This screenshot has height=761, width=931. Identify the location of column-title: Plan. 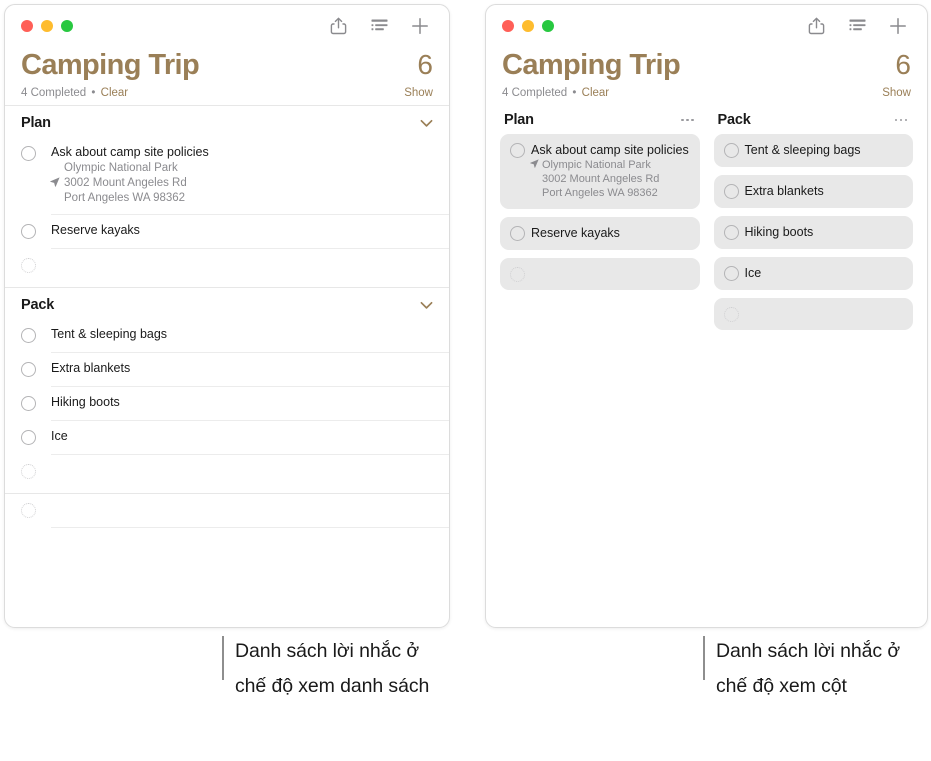
(519, 120).